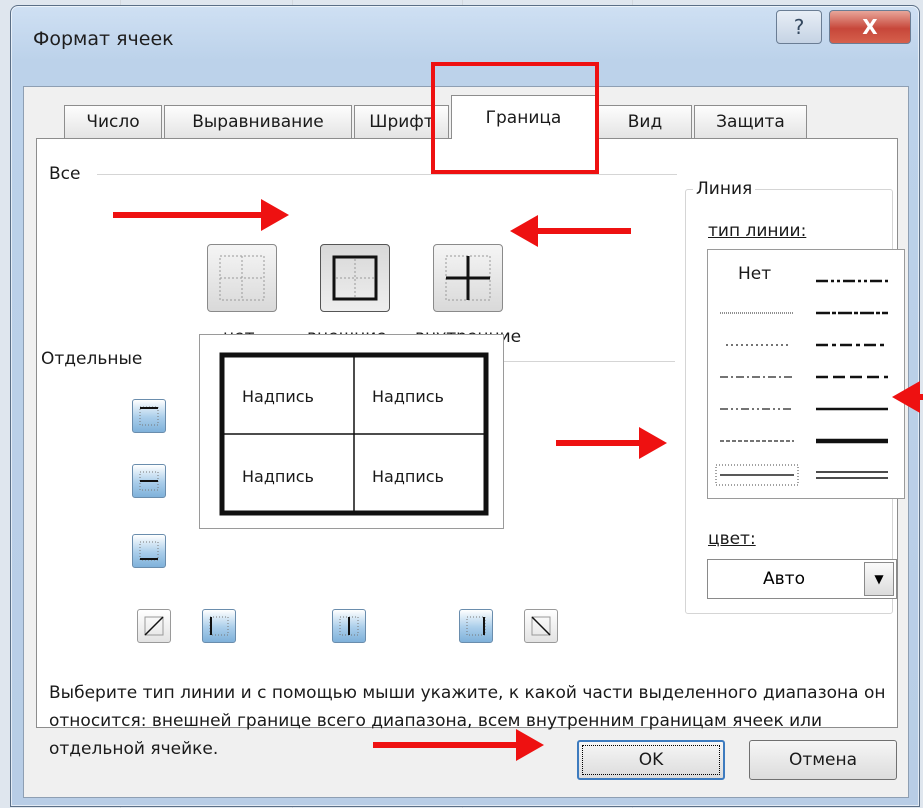  I want to click on dialog-title: Формат ячеек, so click(103, 39).